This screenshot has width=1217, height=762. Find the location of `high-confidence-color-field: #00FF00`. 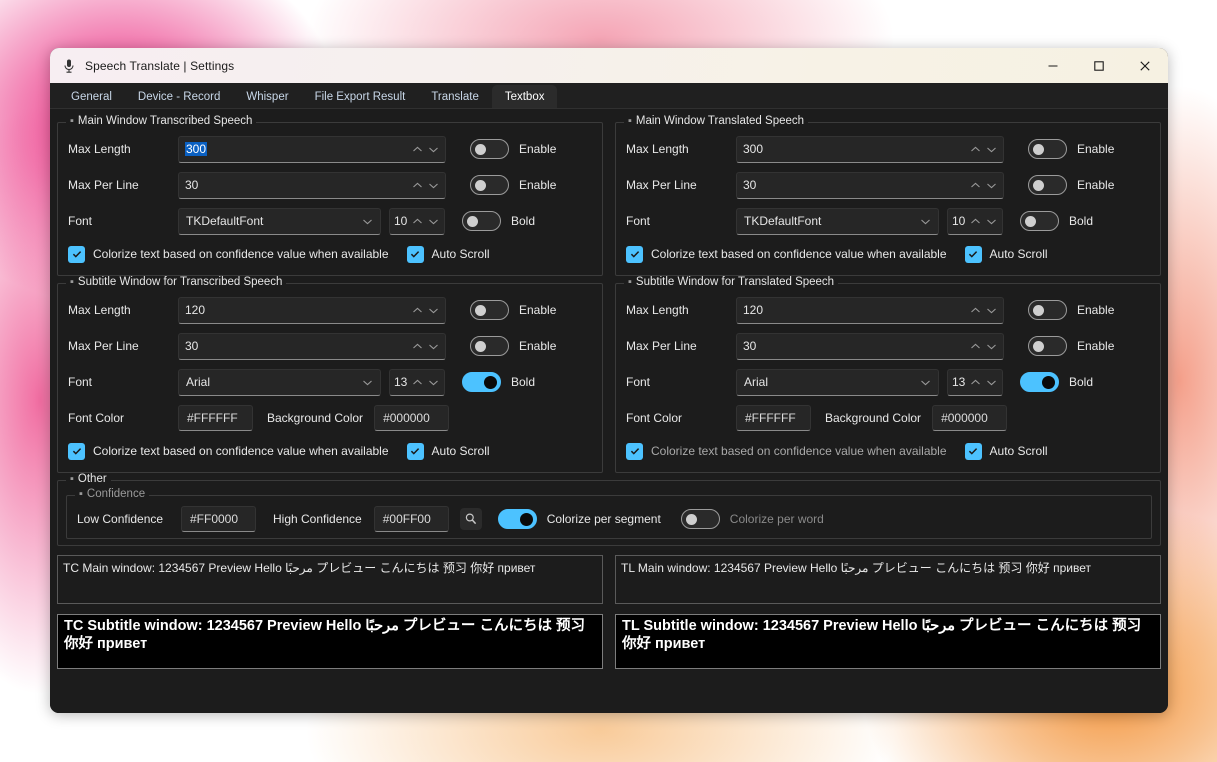

high-confidence-color-field: #00FF00 is located at coordinates (411, 519).